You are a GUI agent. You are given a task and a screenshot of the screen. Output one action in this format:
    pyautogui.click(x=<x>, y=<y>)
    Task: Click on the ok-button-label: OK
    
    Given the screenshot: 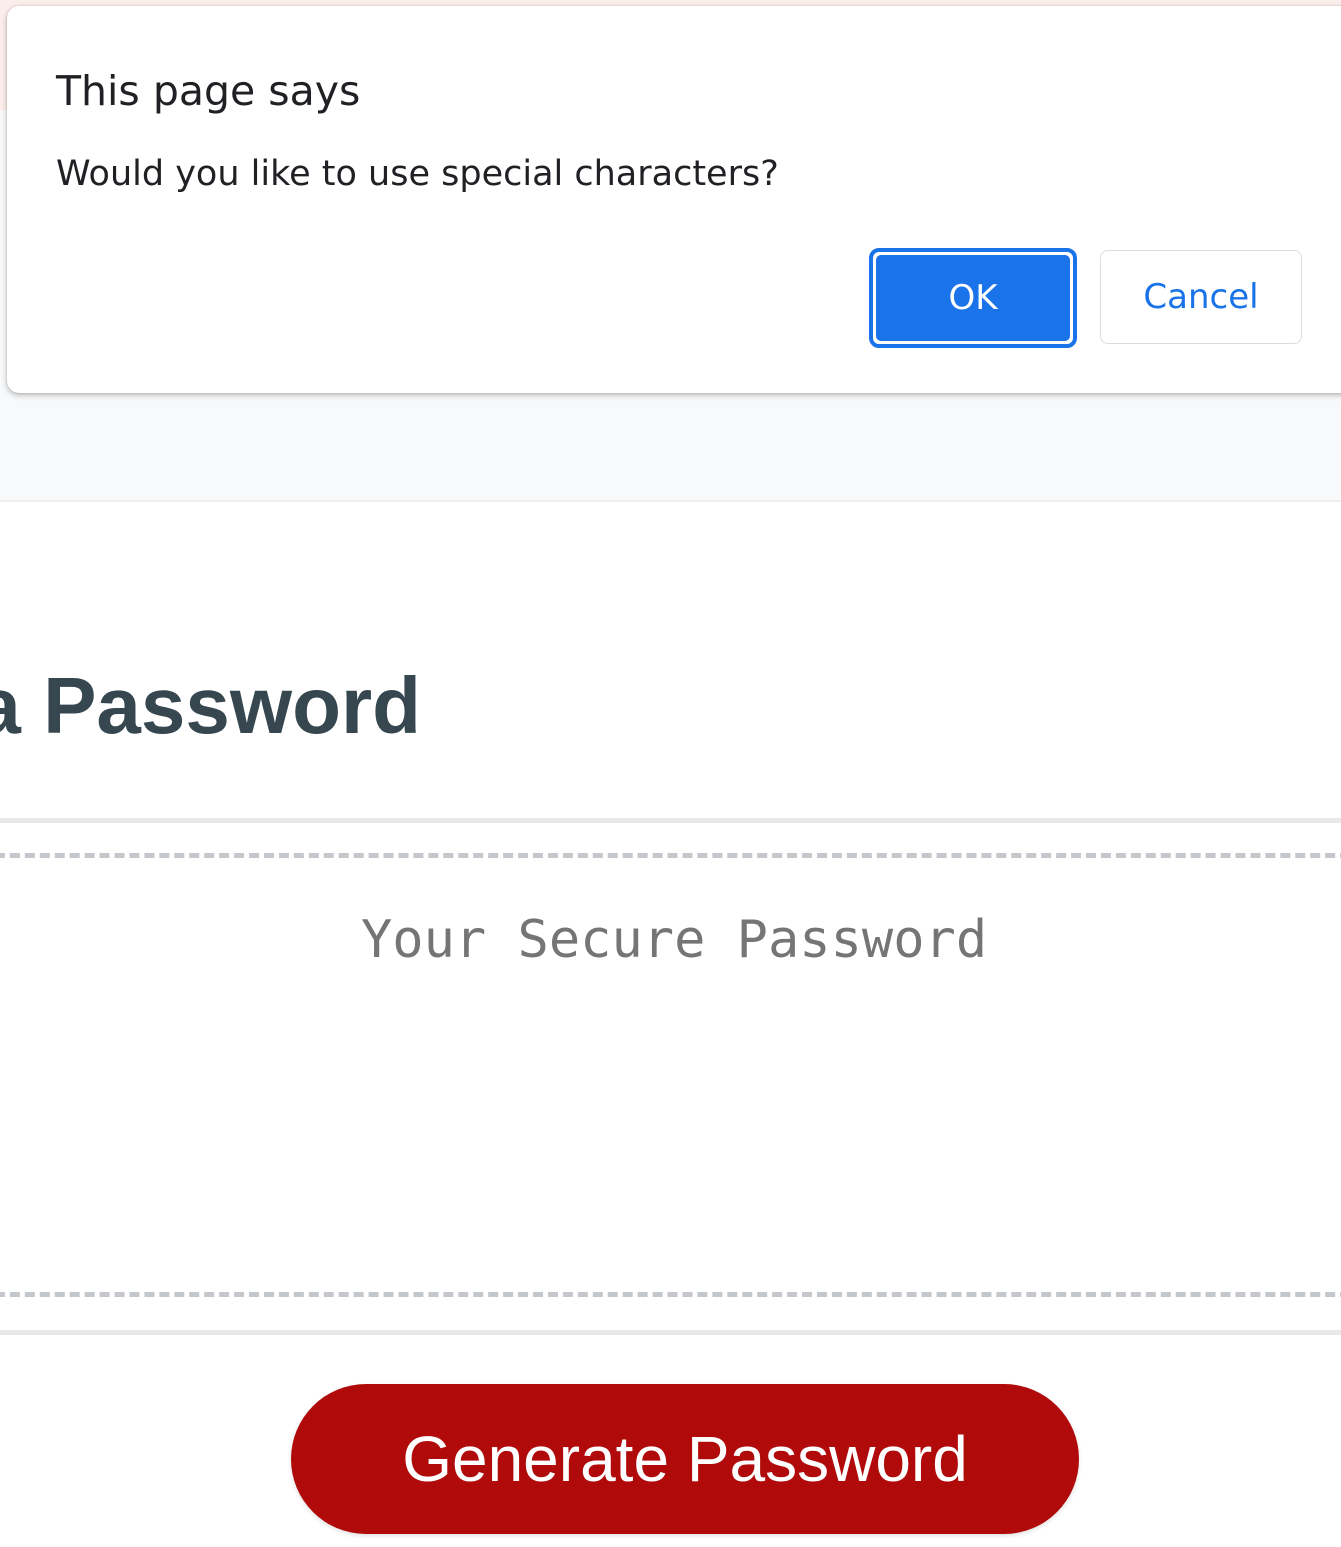 What is the action you would take?
    pyautogui.click(x=973, y=298)
    